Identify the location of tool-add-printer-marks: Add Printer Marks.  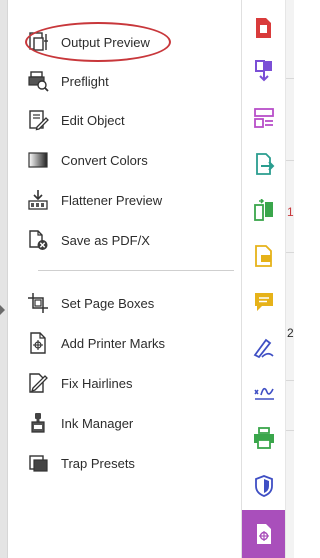
(128, 343).